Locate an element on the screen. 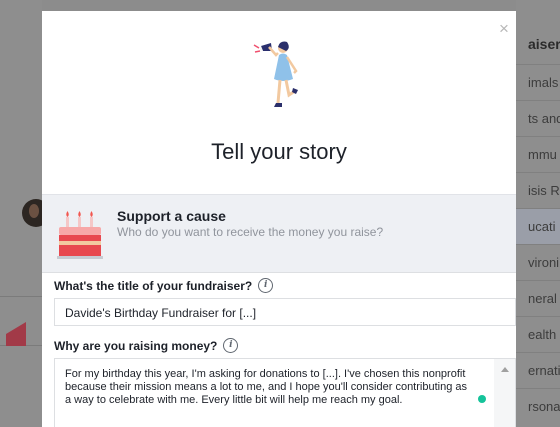  category-item: mmu is located at coordinates (538, 154).